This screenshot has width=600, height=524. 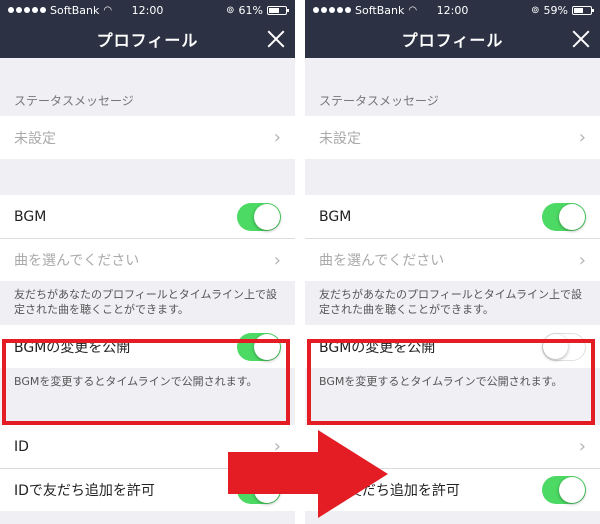 What do you see at coordinates (84, 491) in the screenshot?
I see `id-add-label: IDで友だち追加を許可` at bounding box center [84, 491].